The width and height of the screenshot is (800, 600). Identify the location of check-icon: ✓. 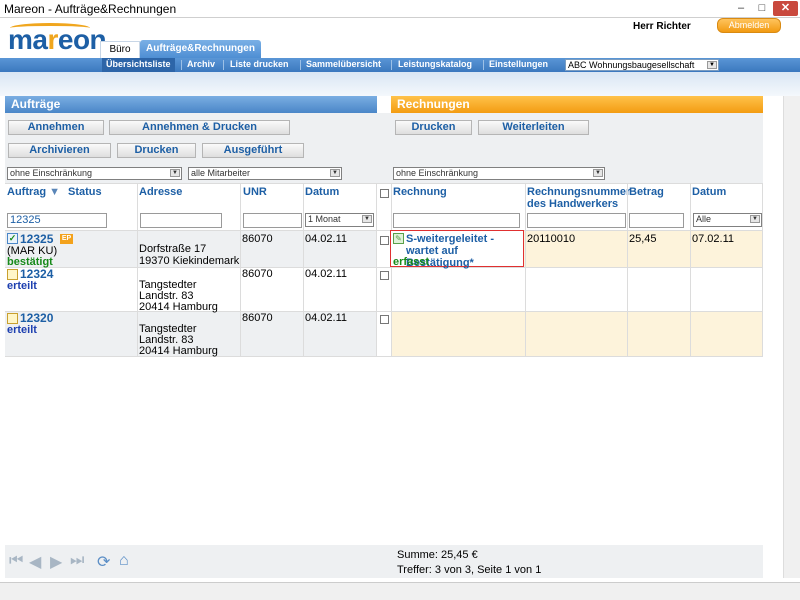
(12, 238).